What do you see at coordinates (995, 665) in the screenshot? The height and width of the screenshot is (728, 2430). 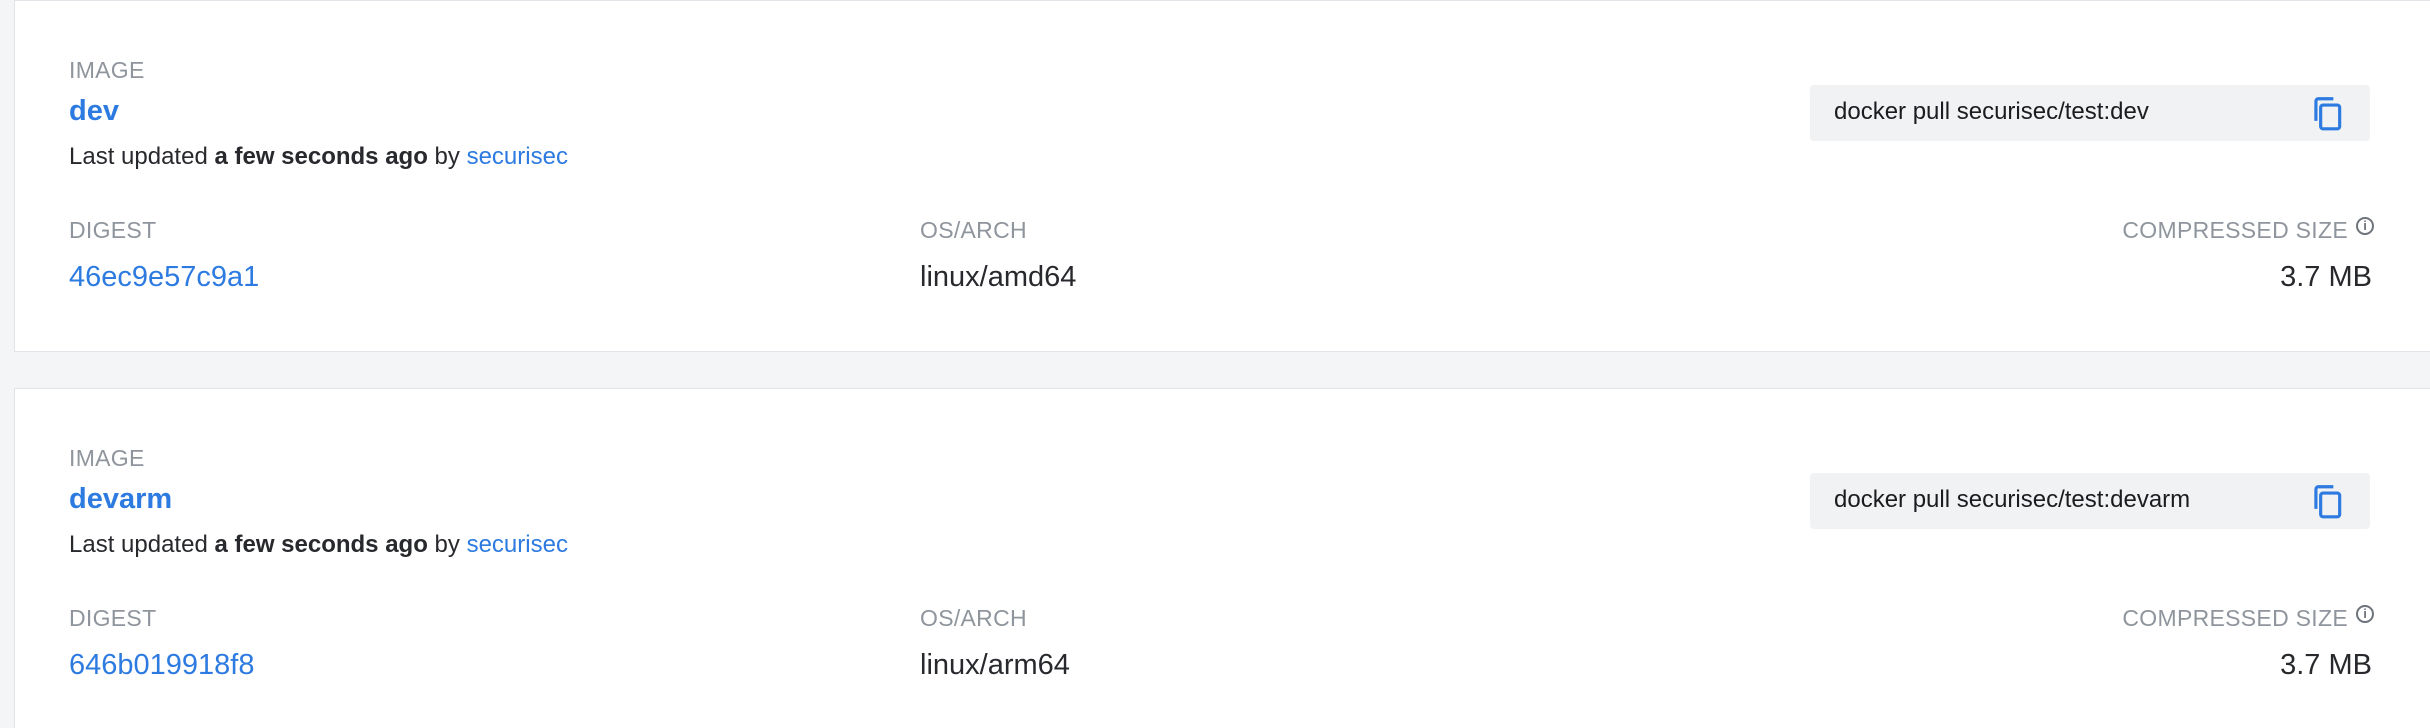 I see `os-arch-value: linux/arm64` at bounding box center [995, 665].